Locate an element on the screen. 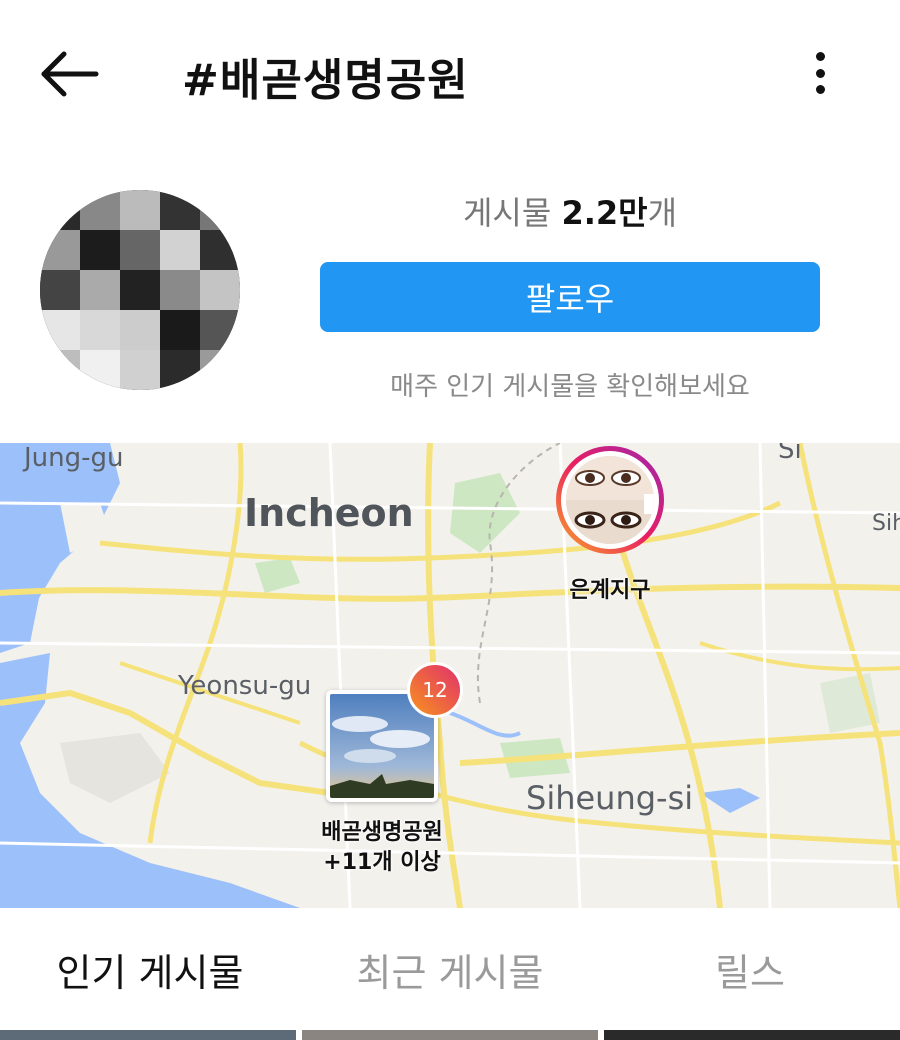  story-pin-ring is located at coordinates (610, 500).